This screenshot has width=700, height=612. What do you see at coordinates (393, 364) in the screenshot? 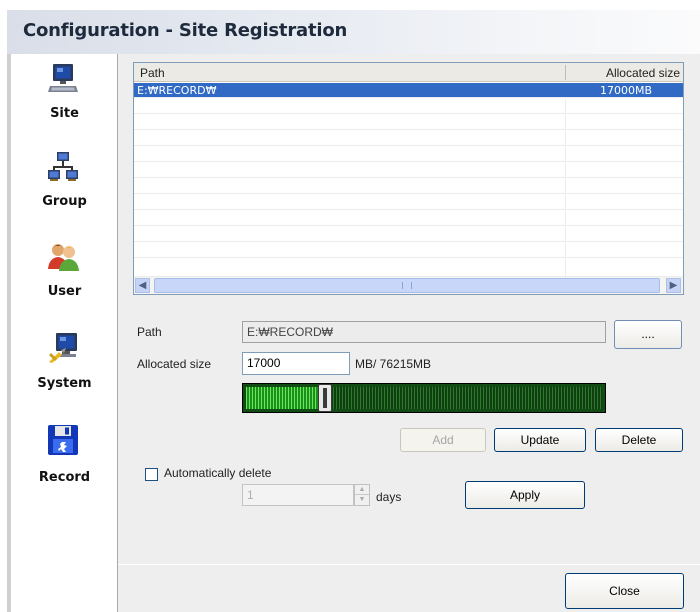
I see `allocated-size-unit: MB/ 76215MB` at bounding box center [393, 364].